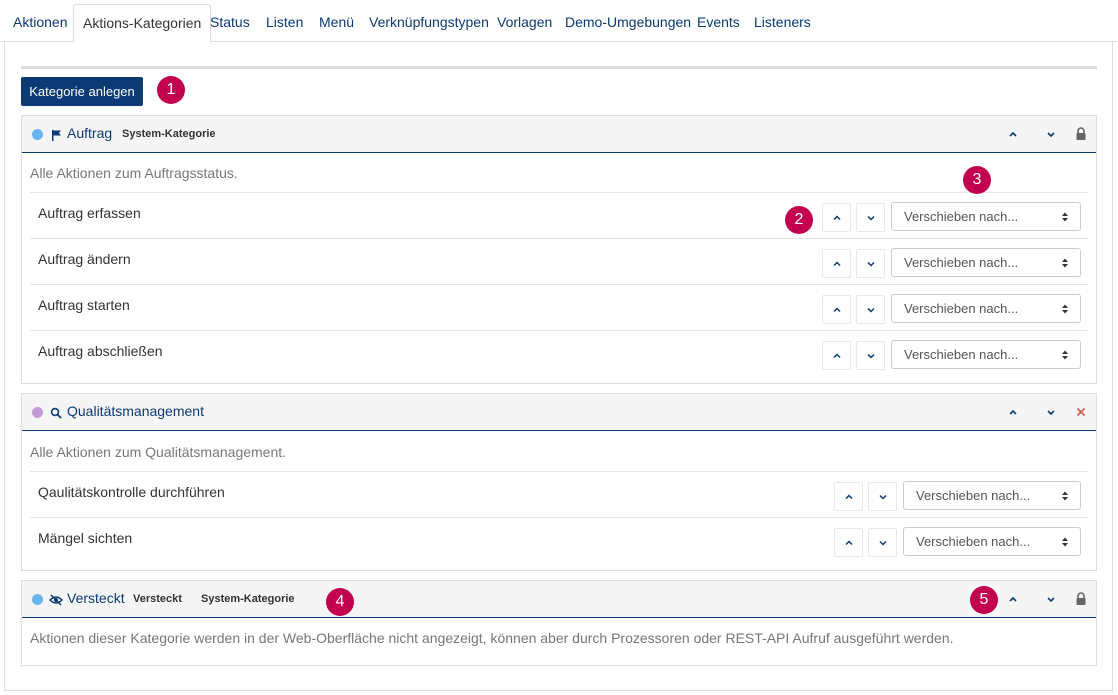  Describe the element at coordinates (84, 259) in the screenshot. I see `action-label: Auftrag ändern` at that location.